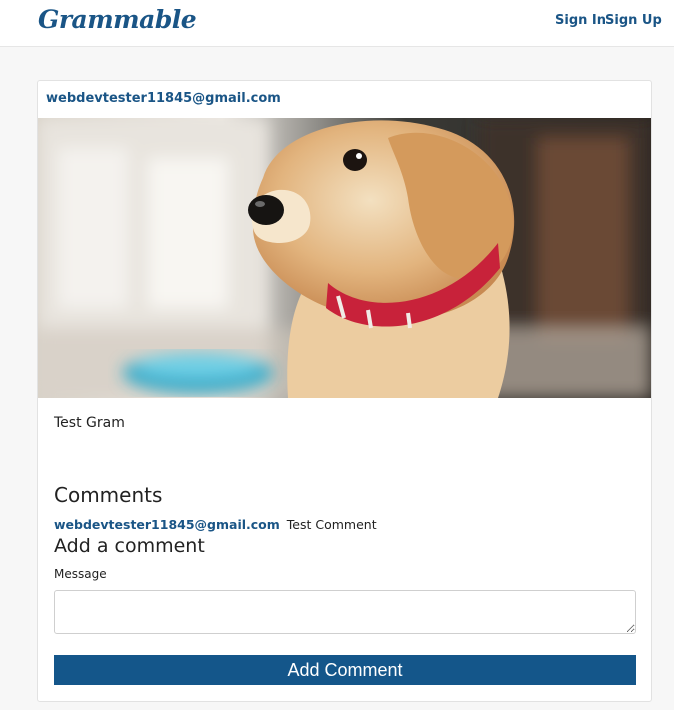 The height and width of the screenshot is (710, 674). What do you see at coordinates (167, 524) in the screenshot?
I see `comment-author-link: webdevtester11845@gmail.com` at bounding box center [167, 524].